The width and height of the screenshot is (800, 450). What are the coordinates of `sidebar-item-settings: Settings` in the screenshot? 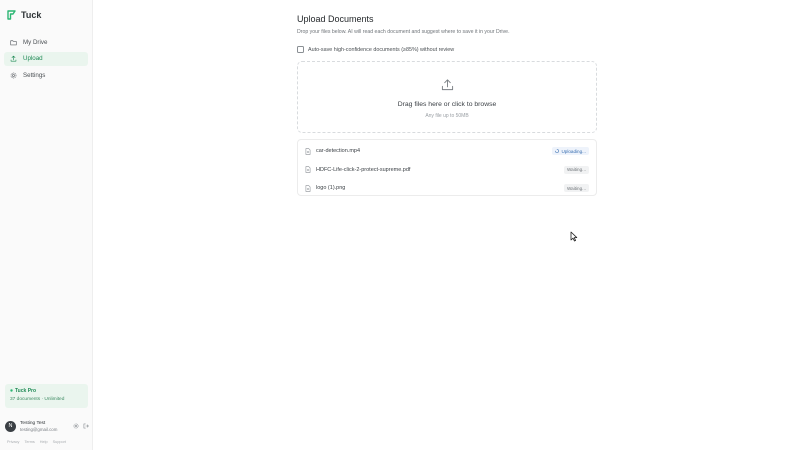 It's located at (46, 75).